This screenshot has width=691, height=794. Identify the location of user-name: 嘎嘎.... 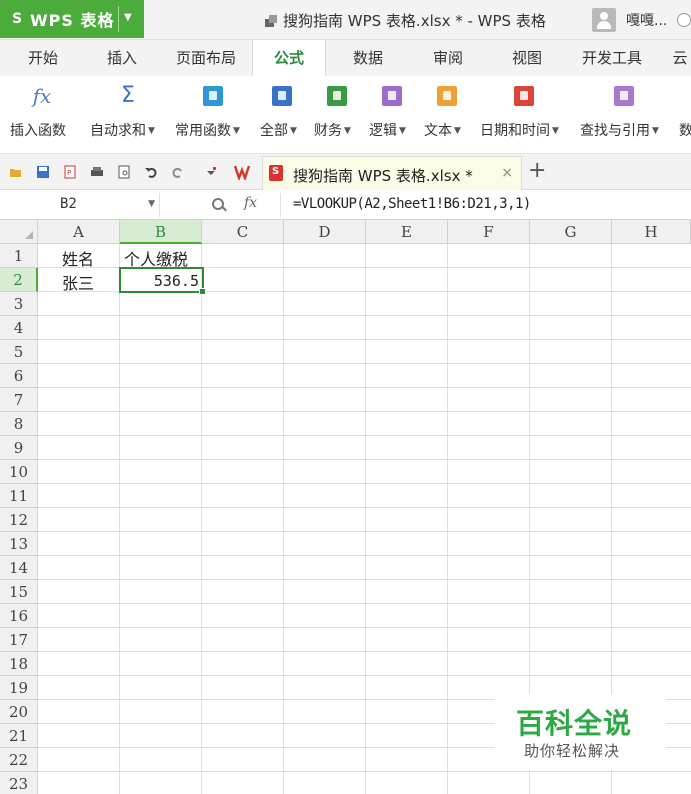
(646, 20).